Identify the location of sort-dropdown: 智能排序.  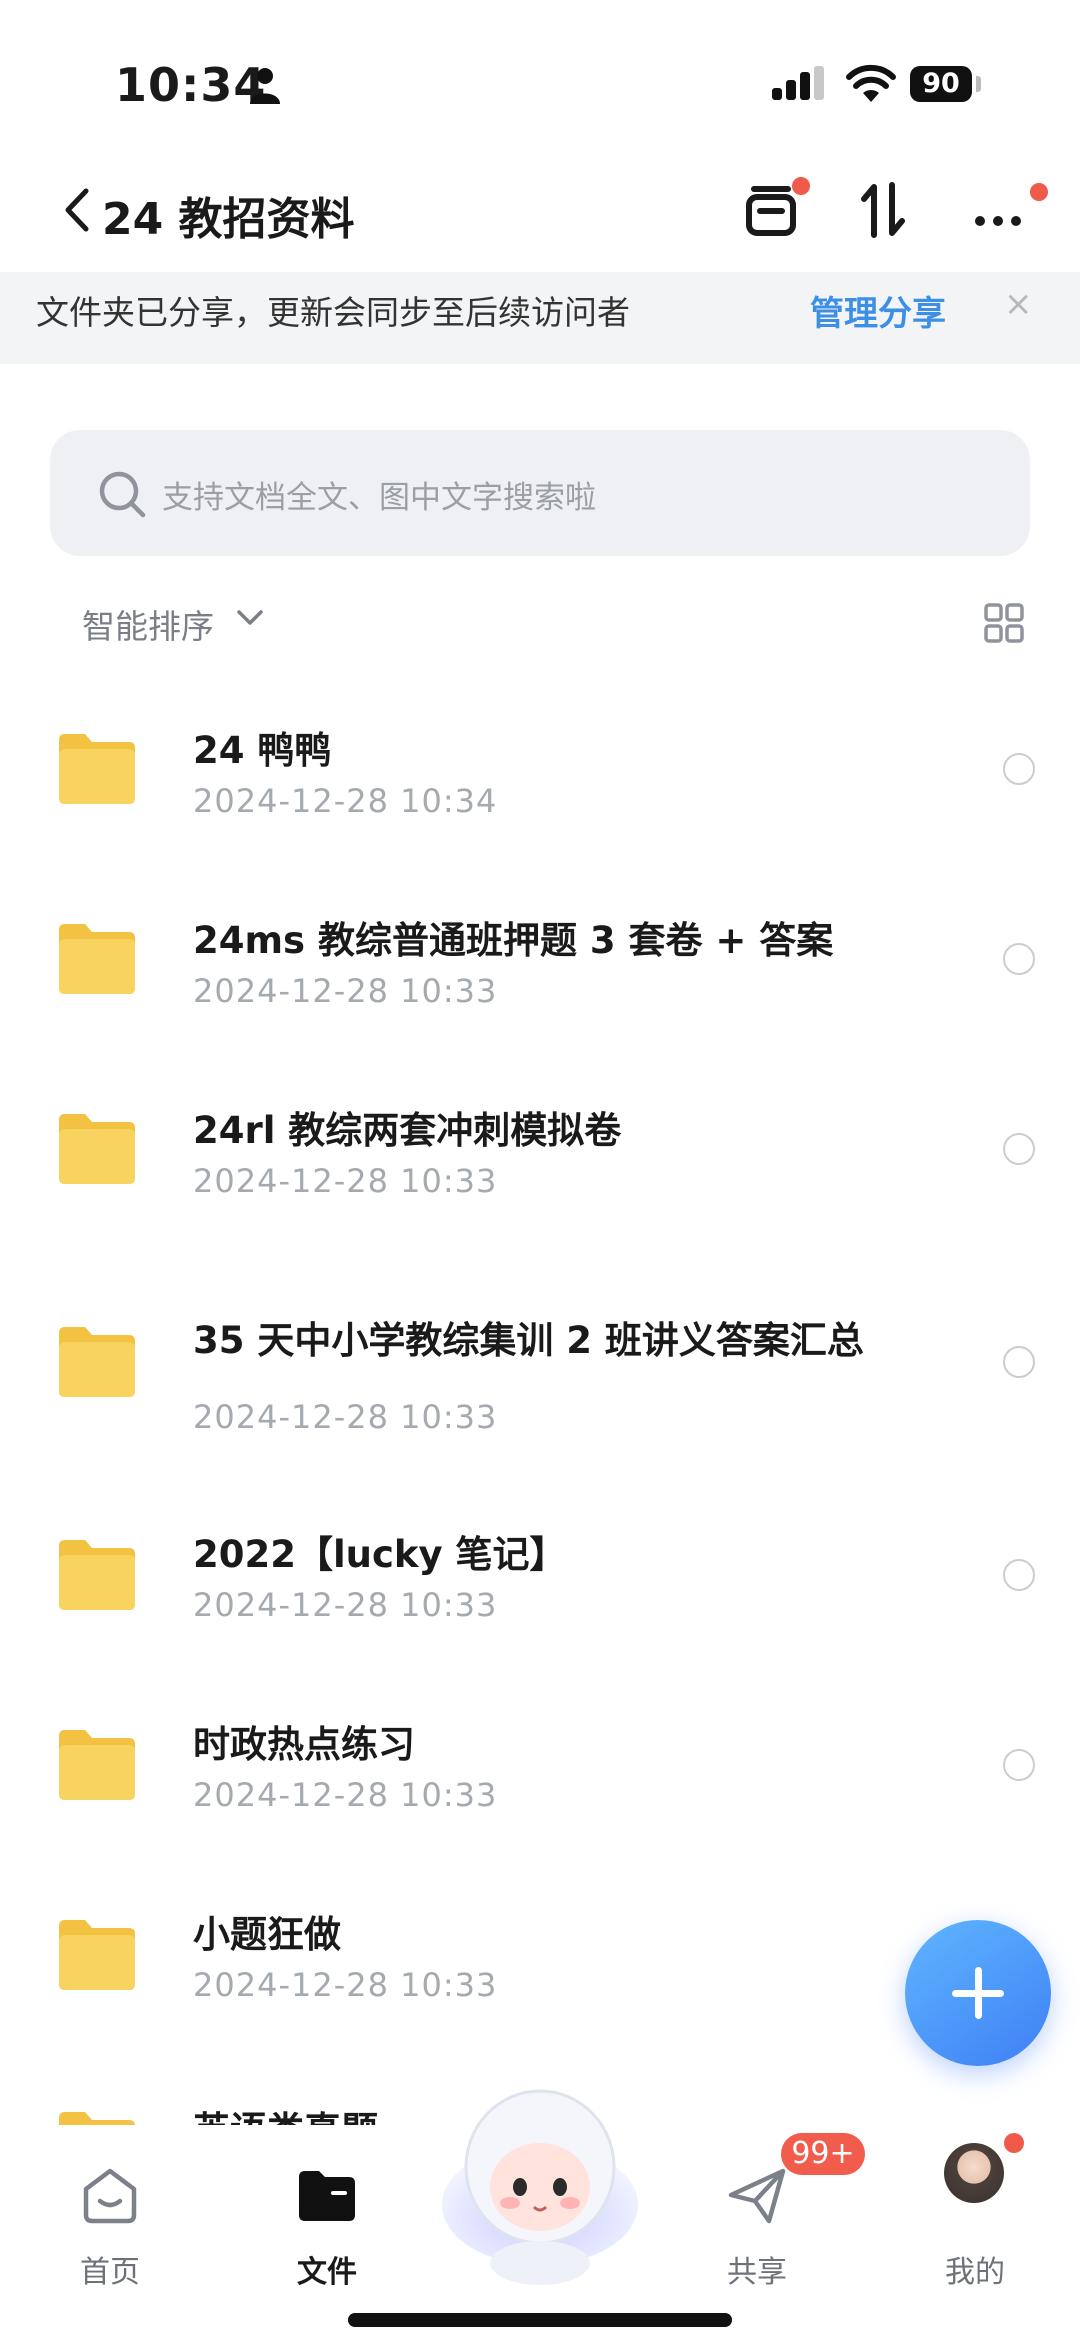
(148, 624).